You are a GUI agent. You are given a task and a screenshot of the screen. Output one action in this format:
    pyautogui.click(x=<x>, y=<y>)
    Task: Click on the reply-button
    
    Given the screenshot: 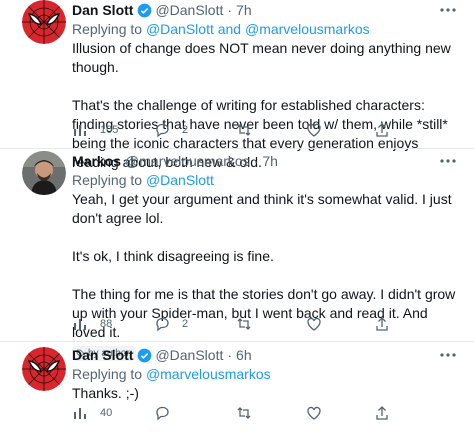 What is the action you would take?
    pyautogui.click(x=162, y=413)
    